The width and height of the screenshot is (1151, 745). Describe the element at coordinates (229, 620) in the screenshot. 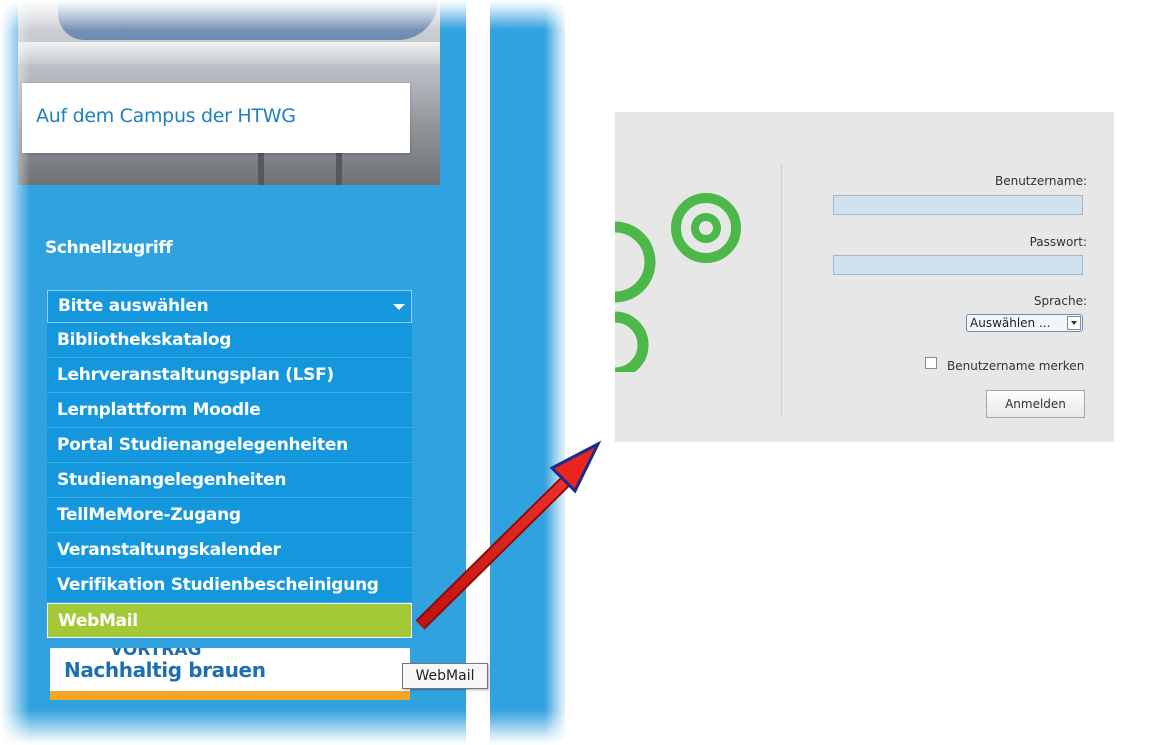

I see `dropdown-option-webmail: WebMail` at that location.